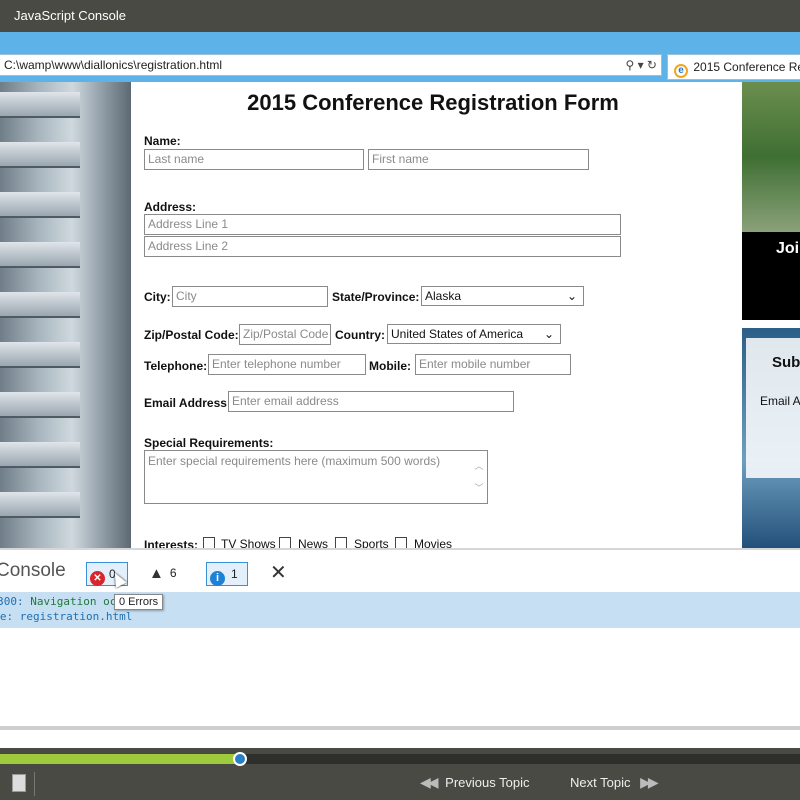  Describe the element at coordinates (360, 335) in the screenshot. I see `country-label: Country:` at that location.